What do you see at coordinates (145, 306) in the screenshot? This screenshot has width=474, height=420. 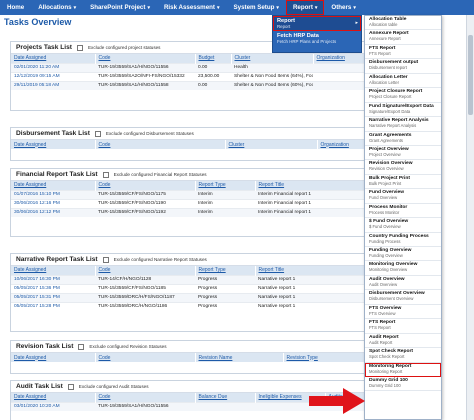 I see `code-cell: TUR-15/3559/DRC/H/NGO/1186` at bounding box center [145, 306].